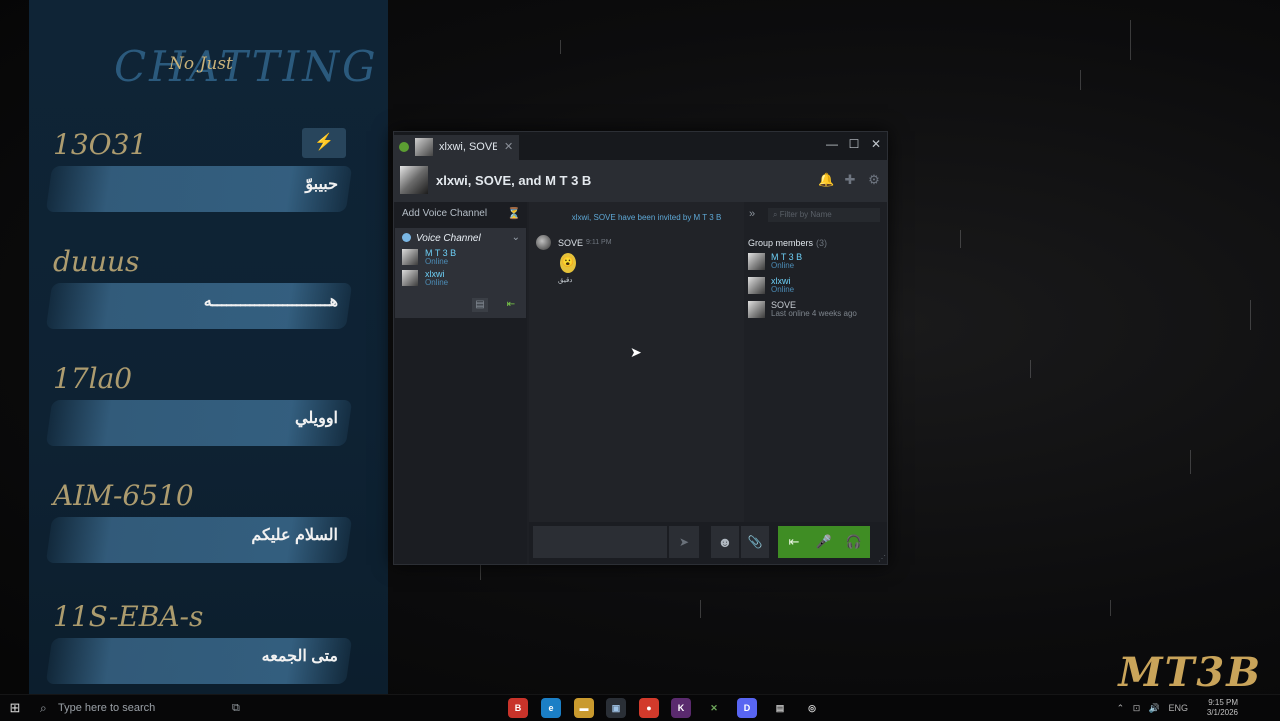 This screenshot has width=1280, height=721. Describe the element at coordinates (794, 542) in the screenshot. I see `leave-voice-button: ⇤` at that location.